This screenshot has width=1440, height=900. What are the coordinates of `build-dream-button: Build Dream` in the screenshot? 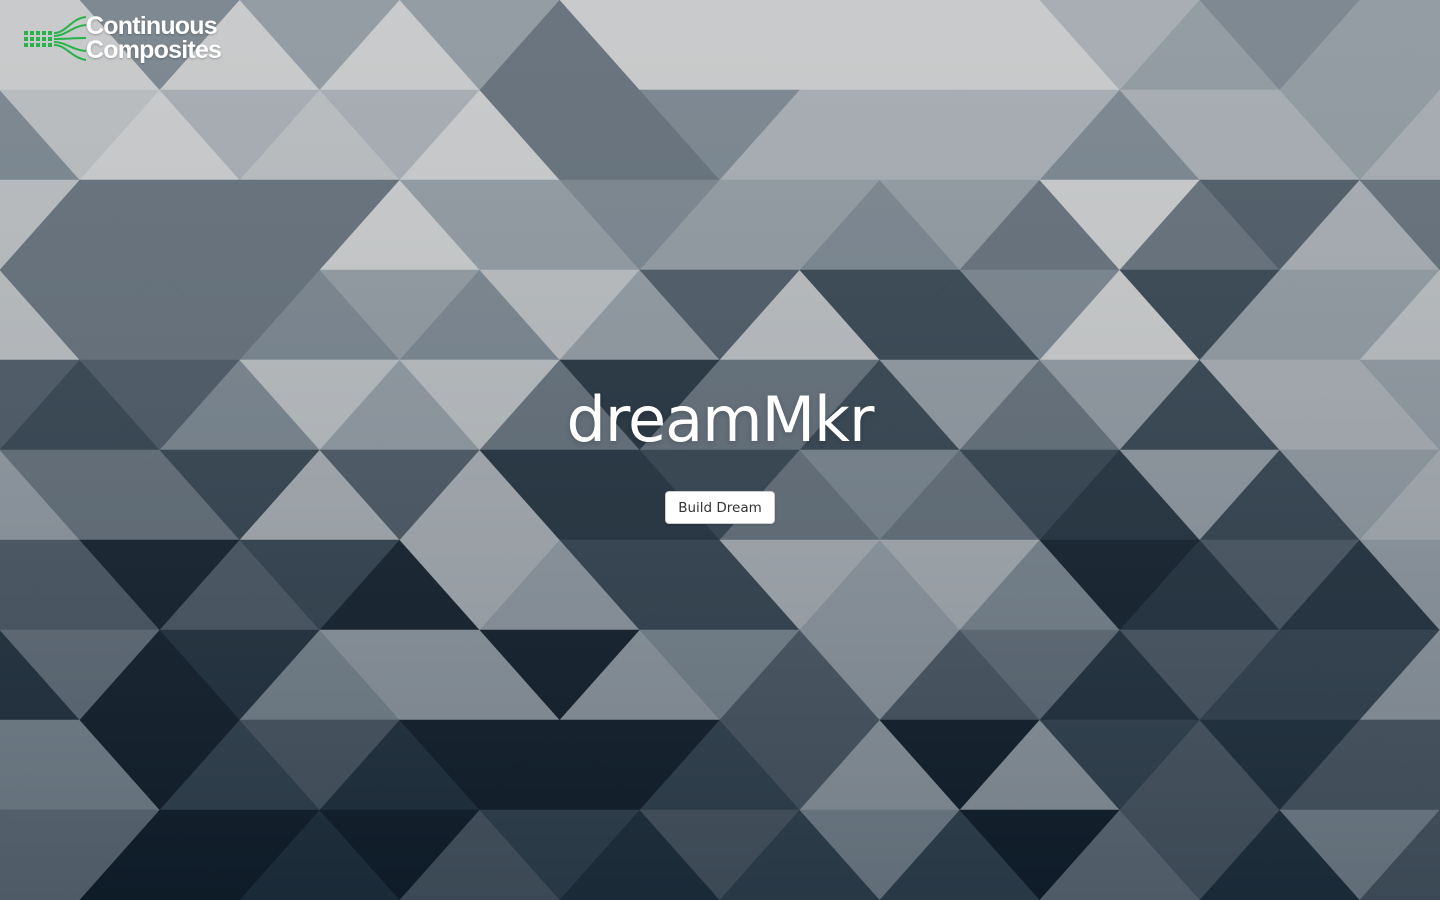 It's located at (720, 507).